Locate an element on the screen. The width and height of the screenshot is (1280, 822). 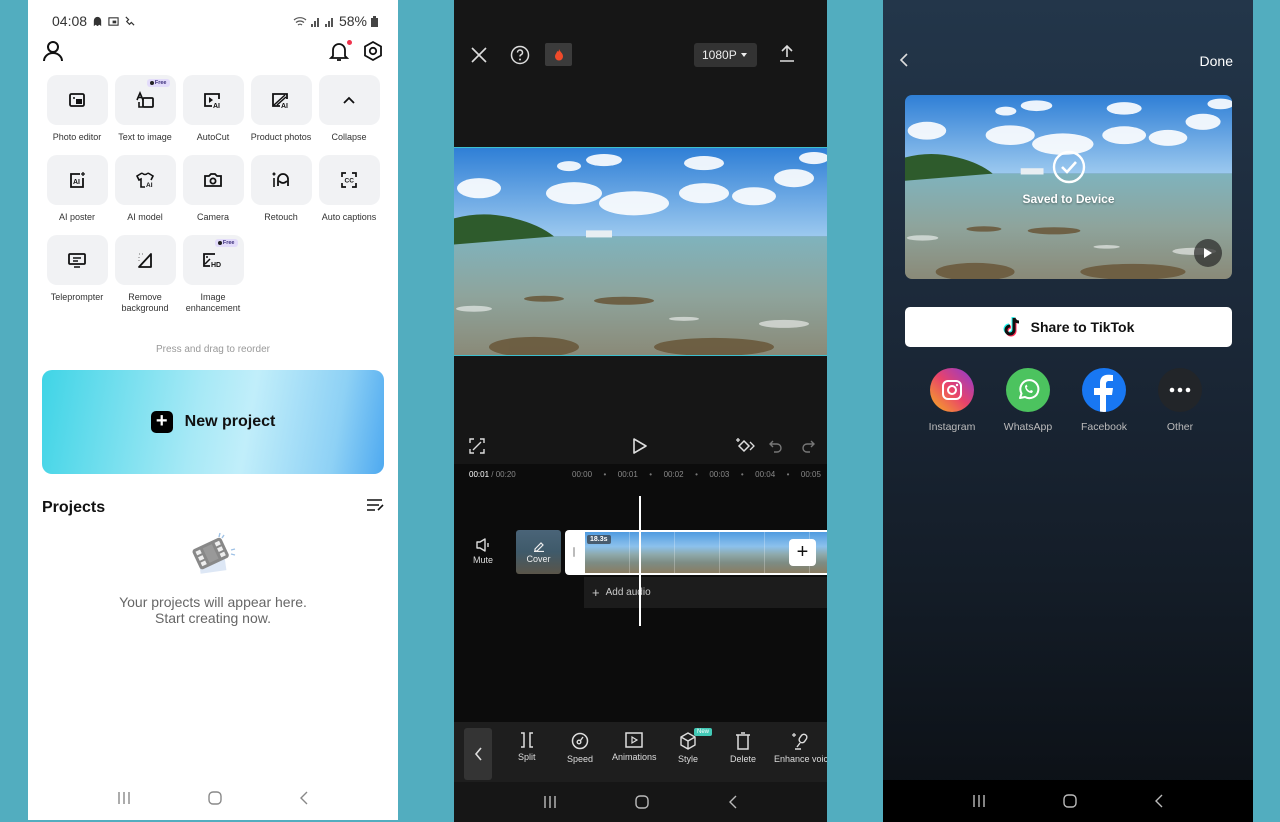
tool-product-photos: AI Product photos is located at coordinates (281, 109).